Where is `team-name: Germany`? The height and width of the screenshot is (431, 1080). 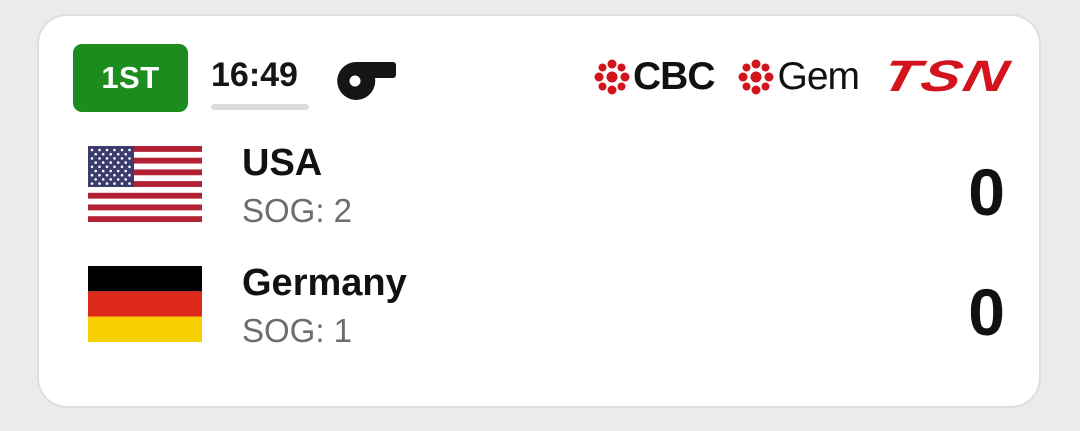
team-name: Germany is located at coordinates (324, 283).